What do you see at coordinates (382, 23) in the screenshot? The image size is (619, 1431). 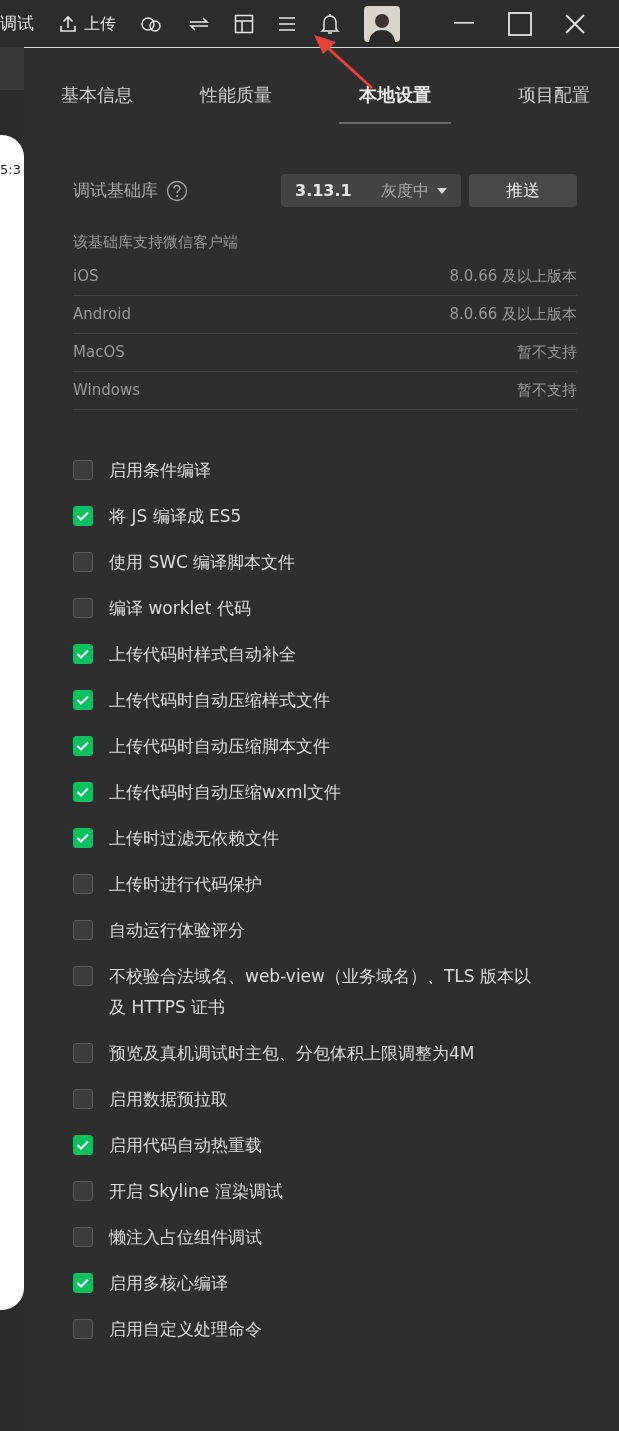 I see `avatar-icon` at bounding box center [382, 23].